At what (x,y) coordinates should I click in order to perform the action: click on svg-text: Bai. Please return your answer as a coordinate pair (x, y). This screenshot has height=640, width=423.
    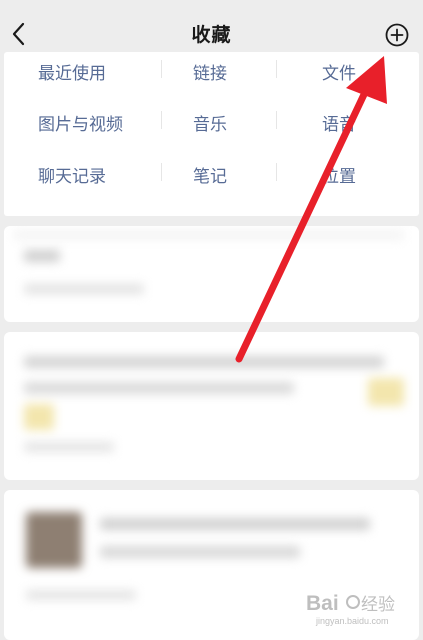
    Looking at the image, I should click on (322, 603).